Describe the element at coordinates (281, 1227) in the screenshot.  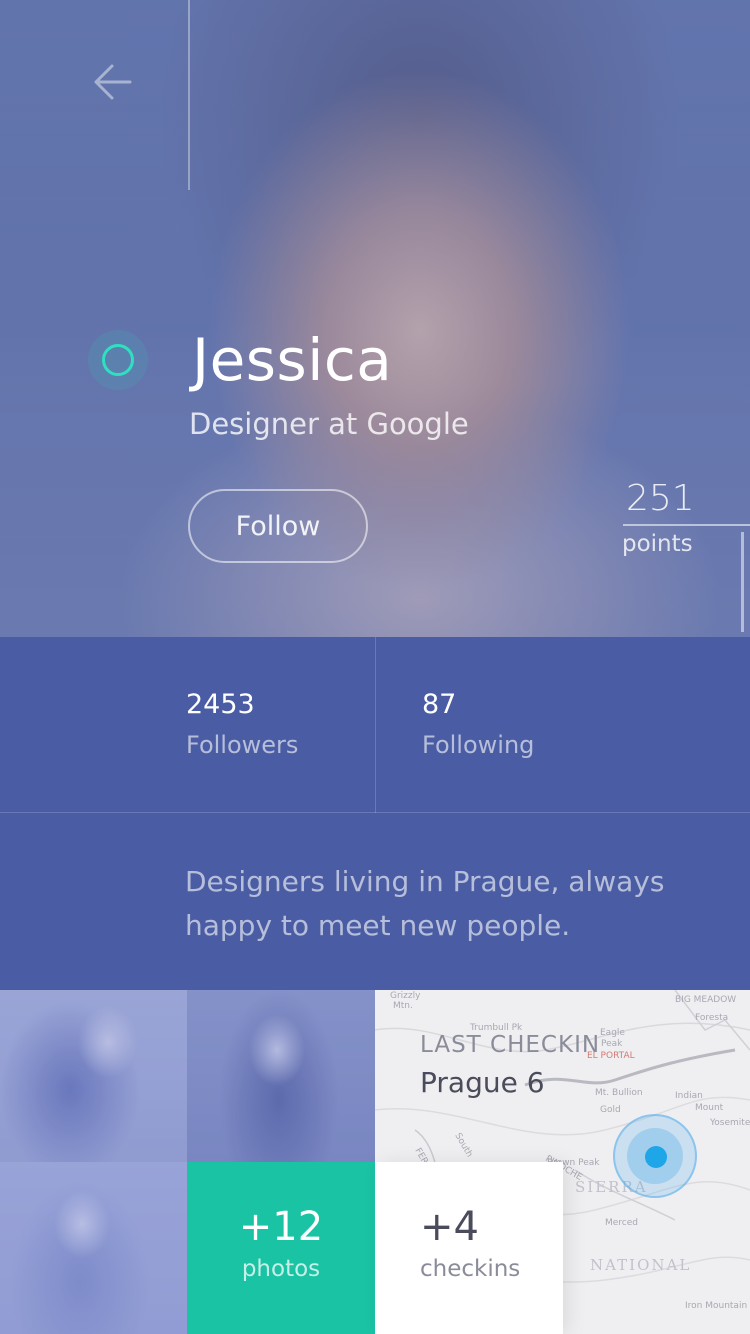
I see `photos-count: +12` at that location.